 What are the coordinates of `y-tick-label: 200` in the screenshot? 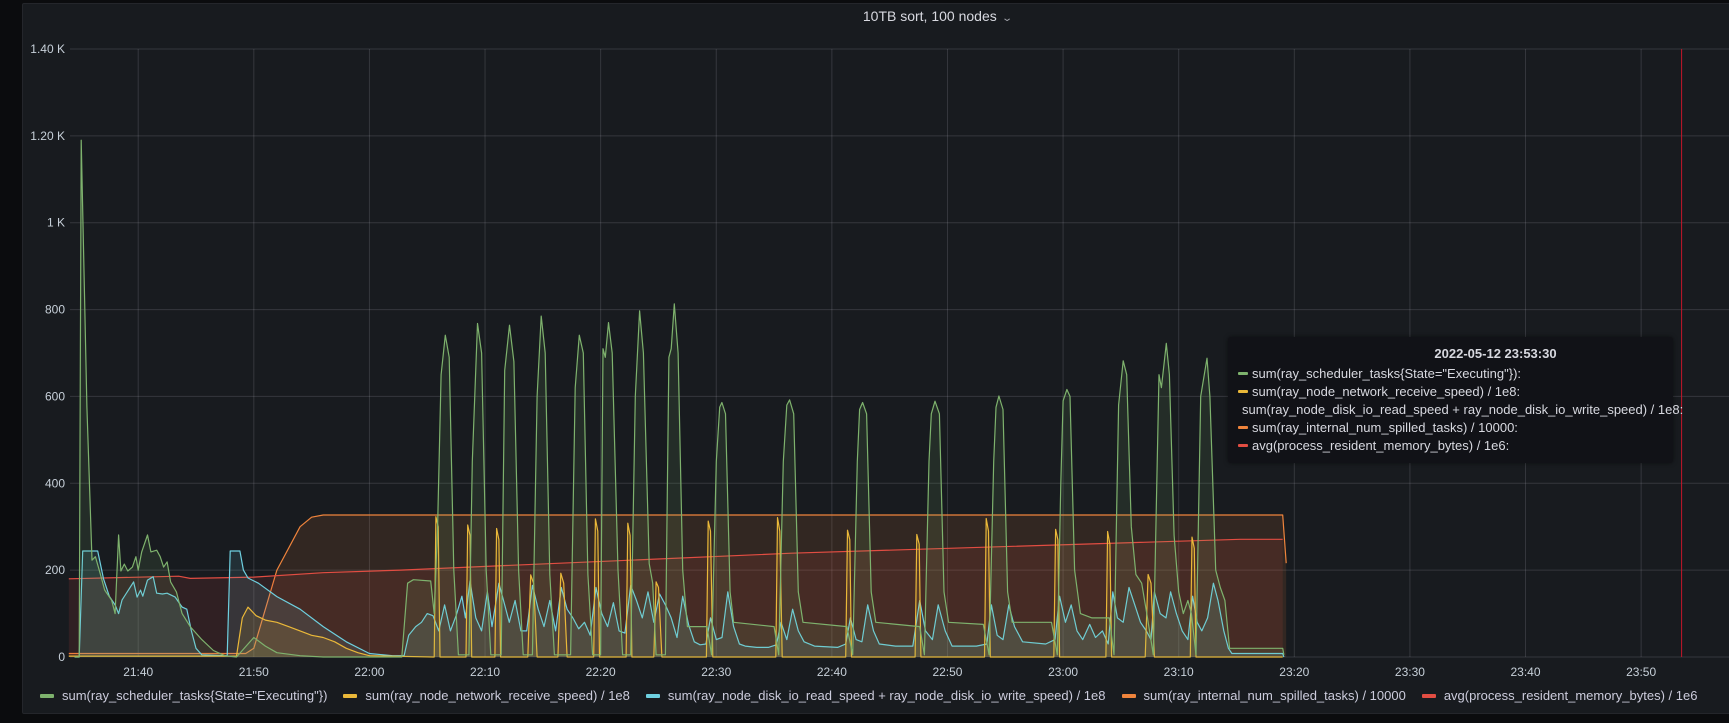 It's located at (55, 570).